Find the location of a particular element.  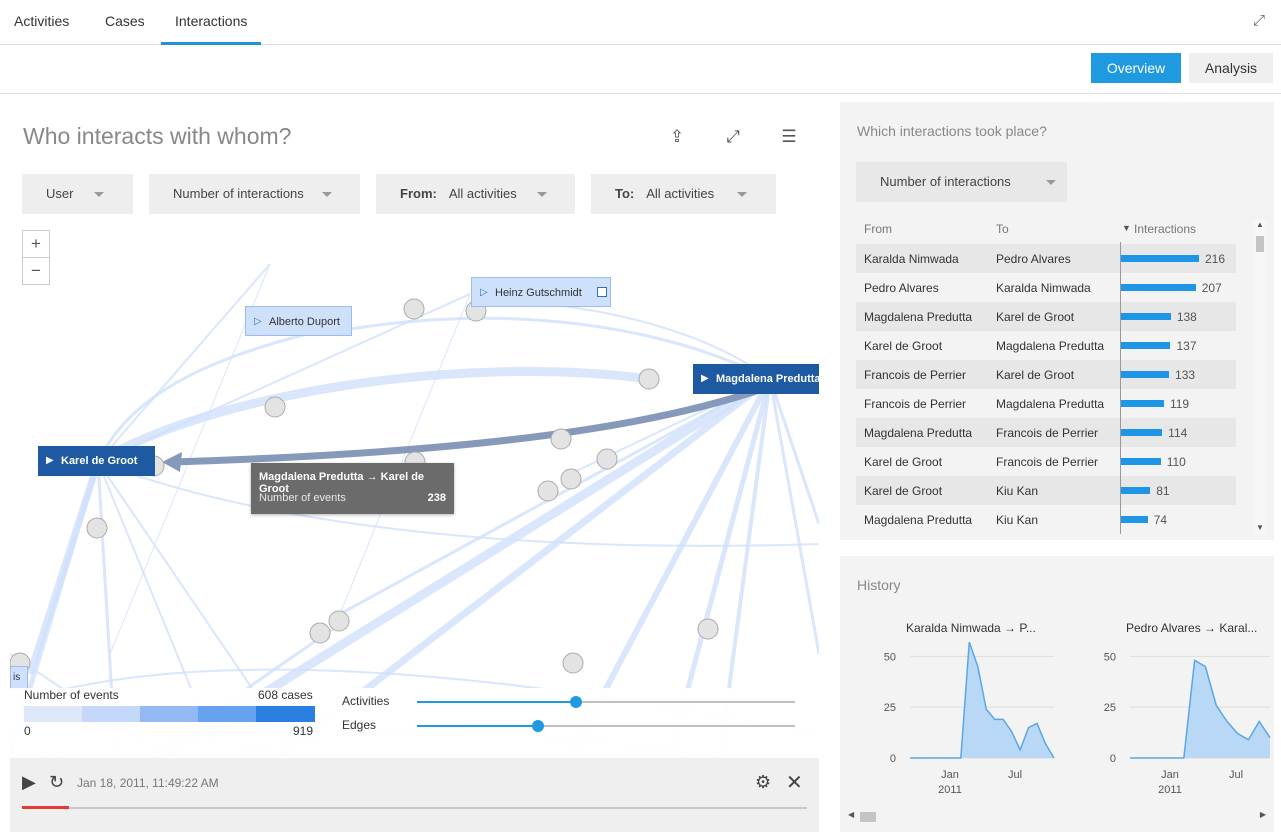

close-icon: ✕ is located at coordinates (794, 782).